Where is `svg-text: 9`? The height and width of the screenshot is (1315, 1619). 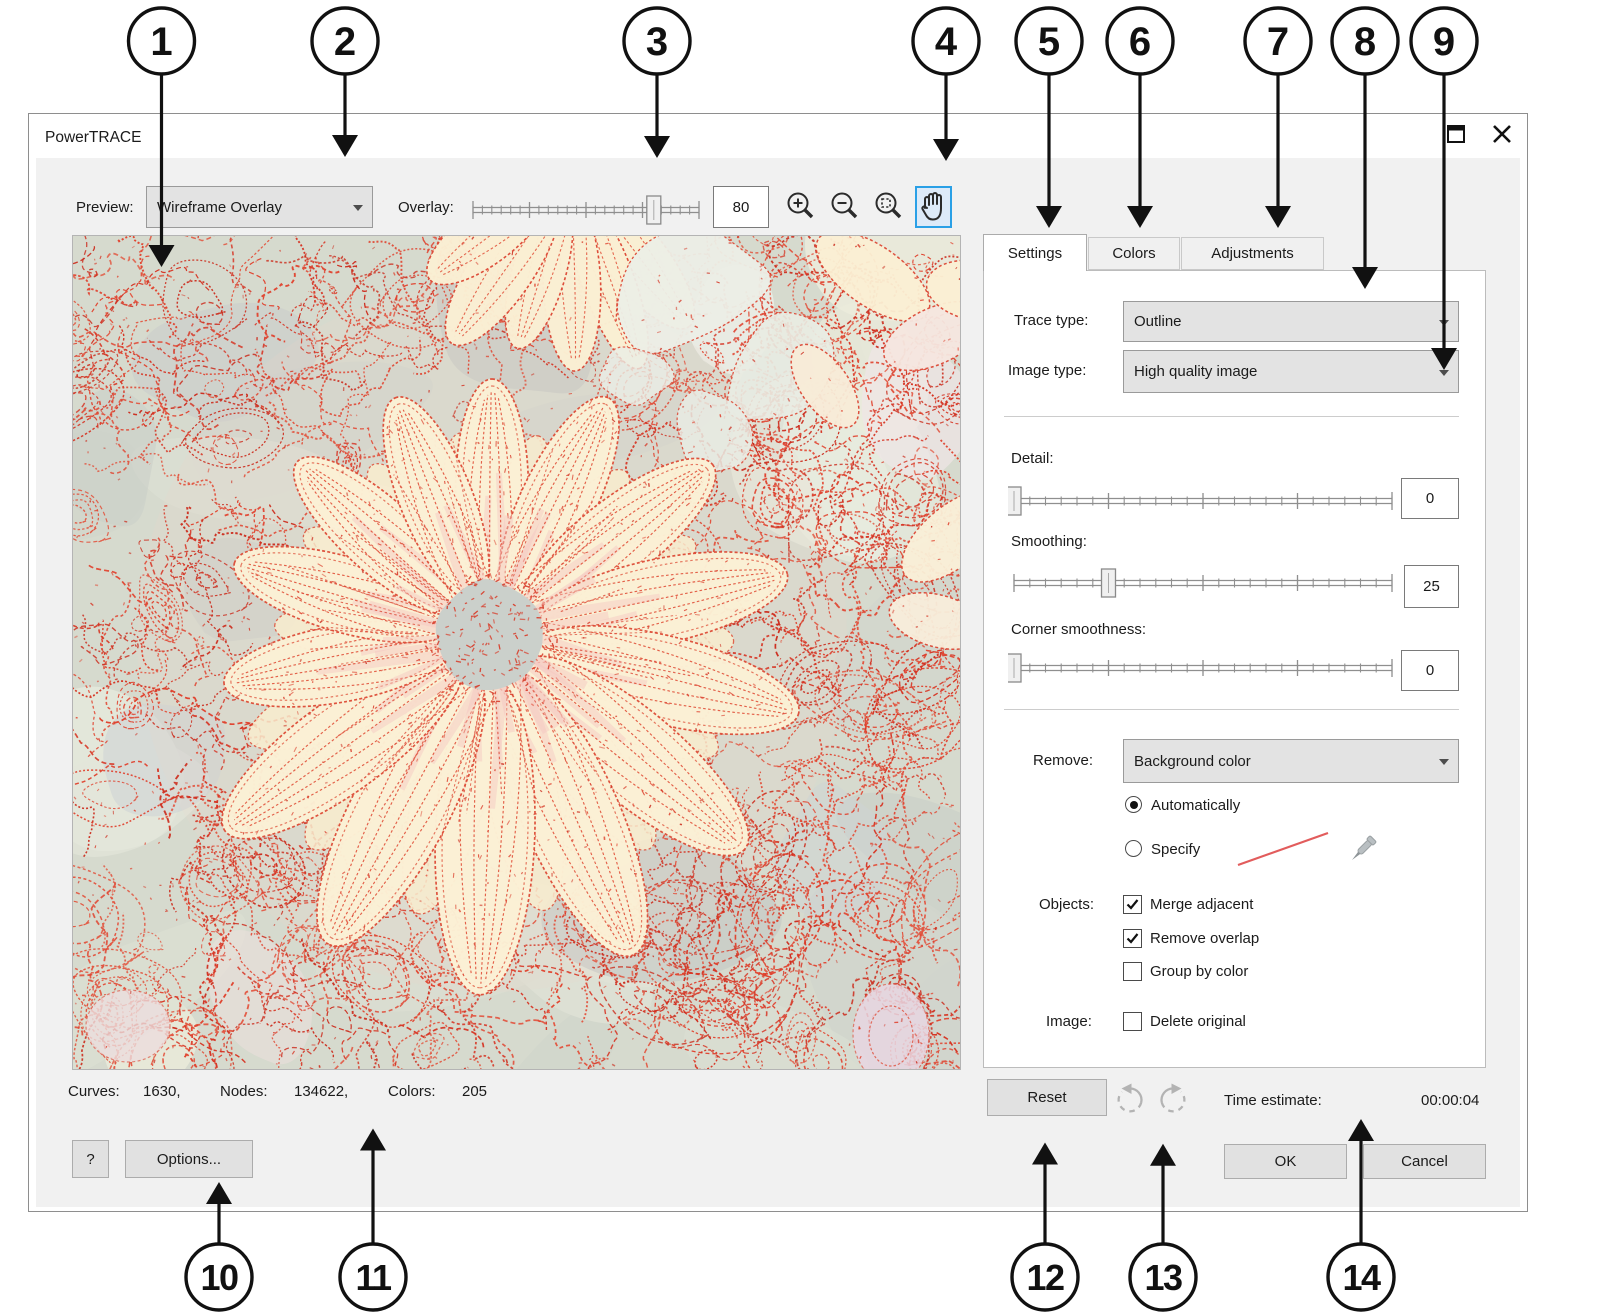
svg-text: 9 is located at coordinates (1444, 42).